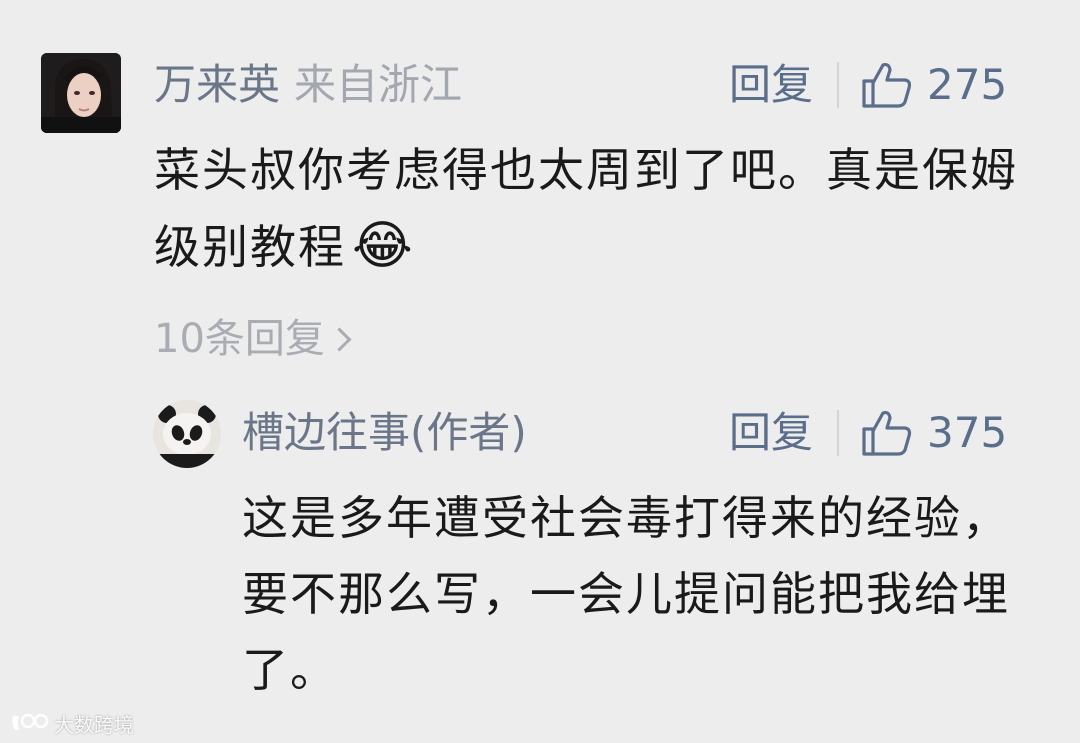 This screenshot has width=1080, height=743. I want to click on like-button: 275, so click(934, 85).